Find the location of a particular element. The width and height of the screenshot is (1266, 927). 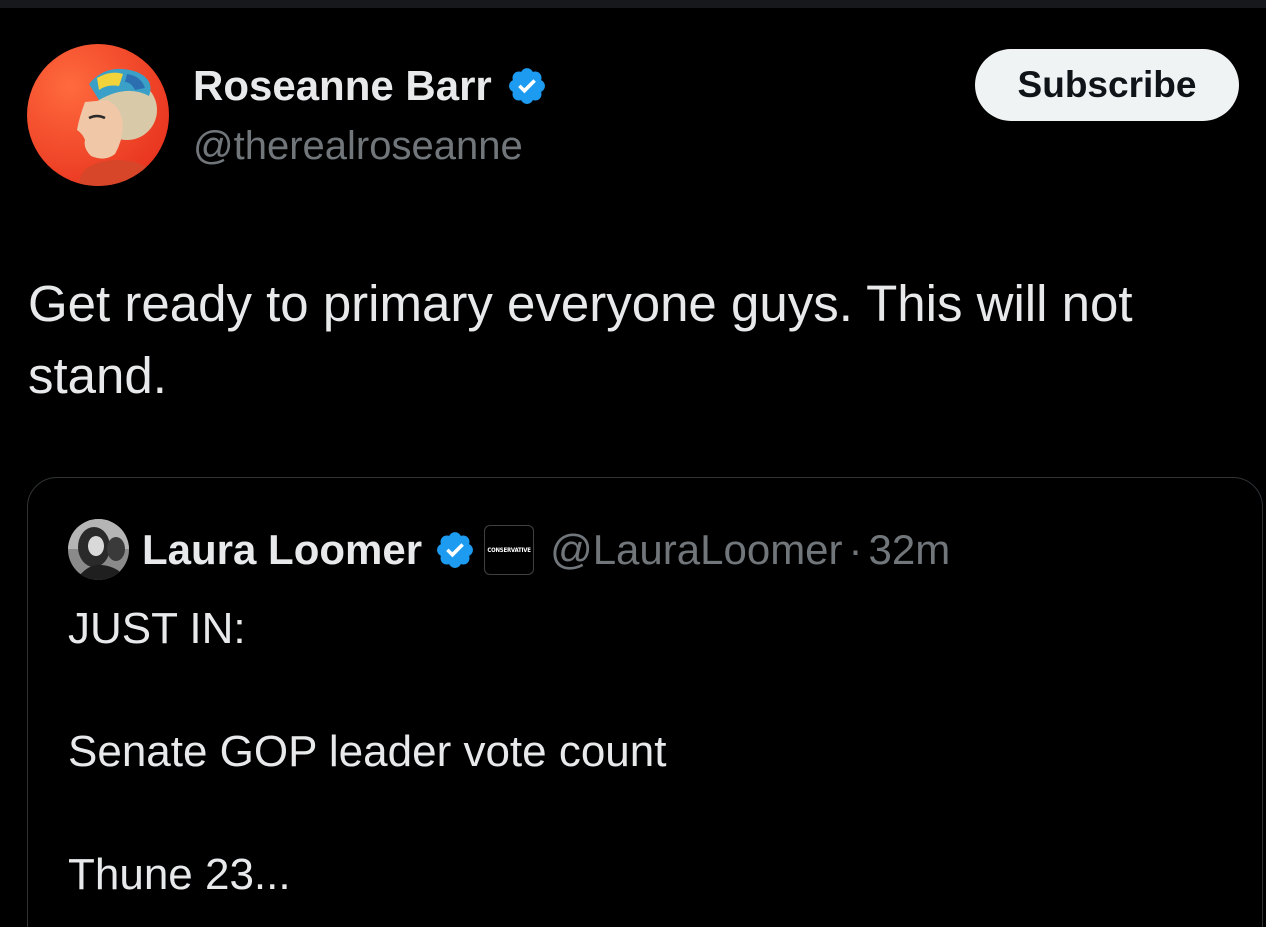

quoted-tweet-timestamp: 32m is located at coordinates (910, 550).